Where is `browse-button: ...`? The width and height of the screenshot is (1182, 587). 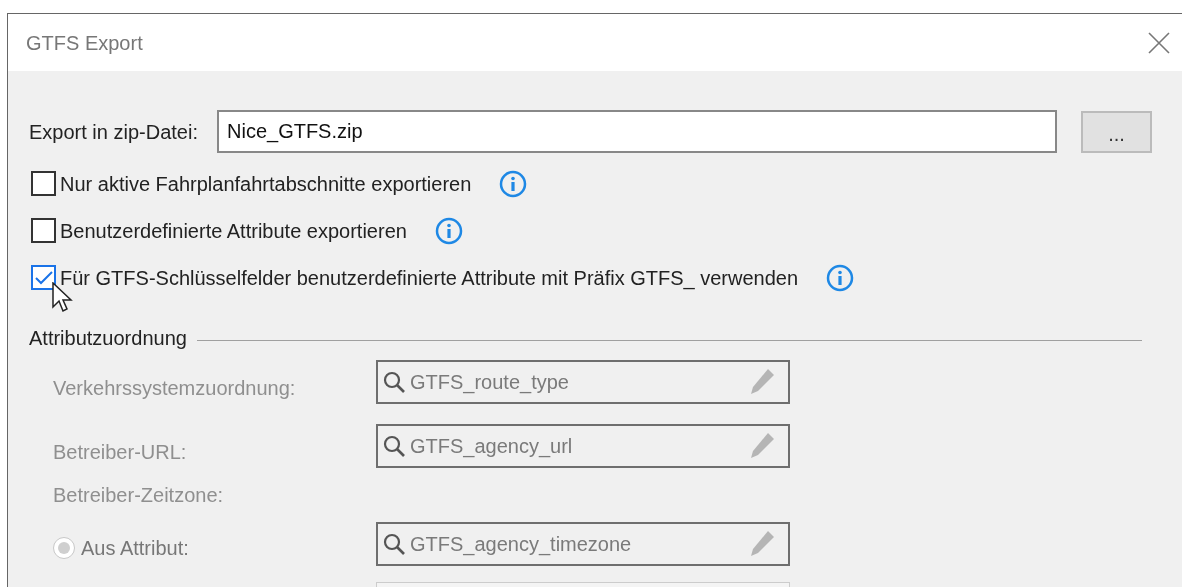
browse-button: ... is located at coordinates (1116, 131).